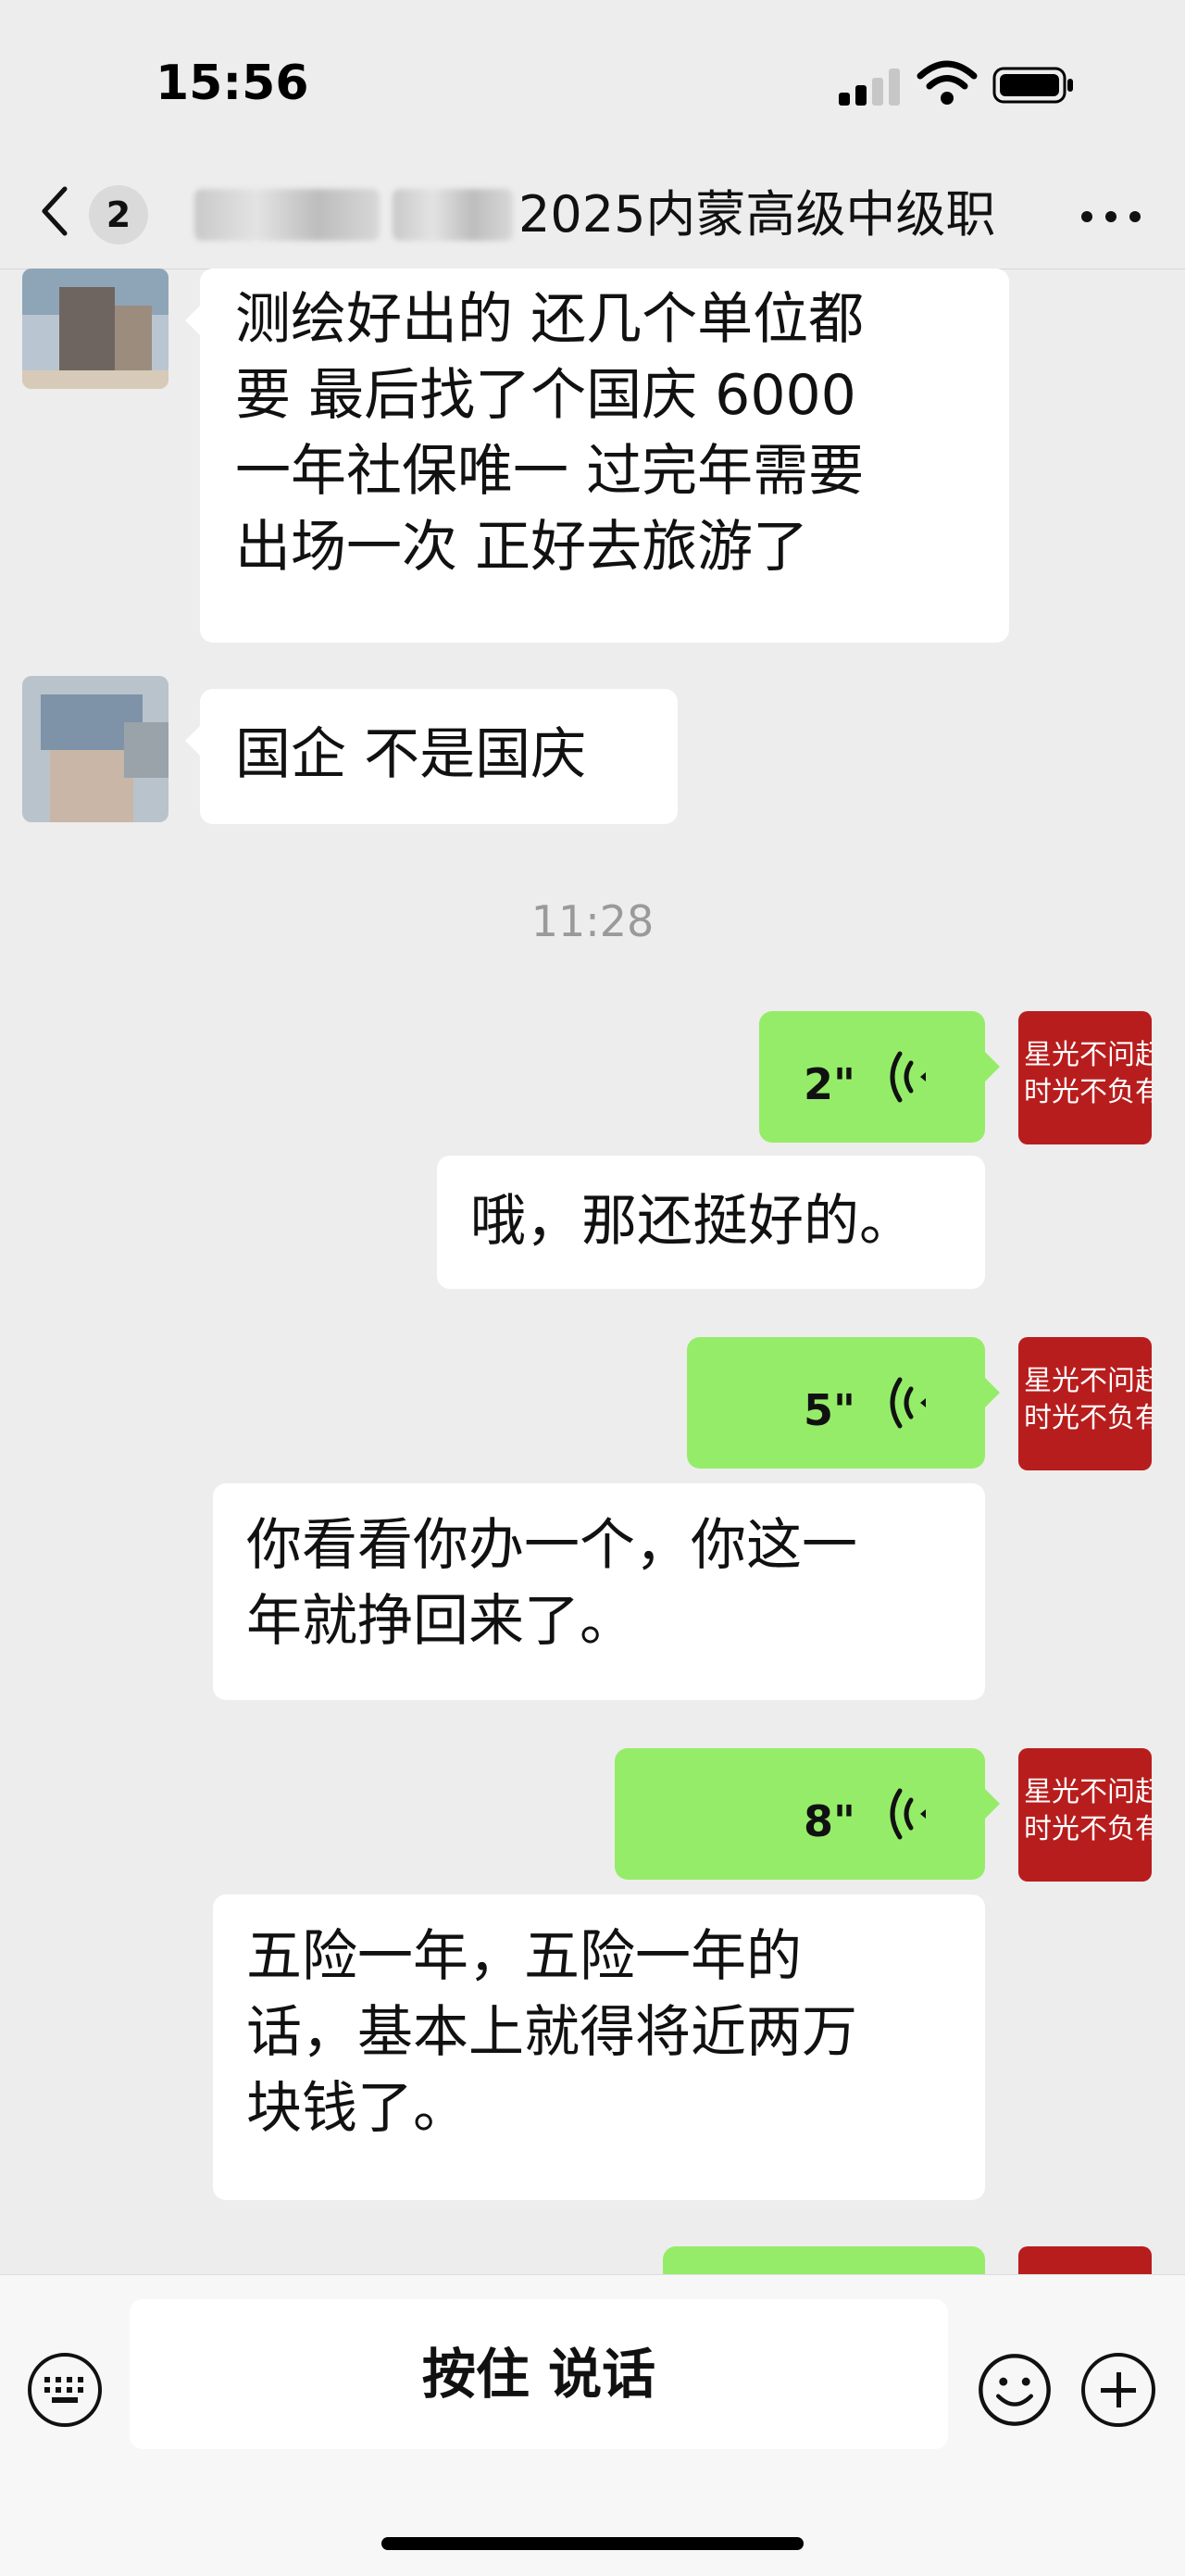  I want to click on plus-icon, so click(1118, 2390).